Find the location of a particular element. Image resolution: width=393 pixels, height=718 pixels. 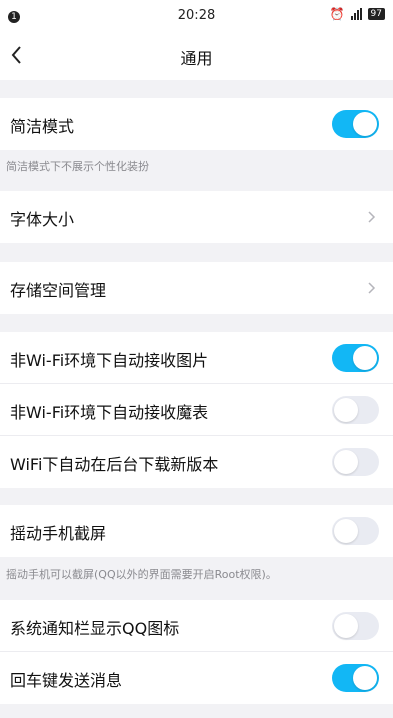

auto-receive-images-toggle is located at coordinates (355, 358).